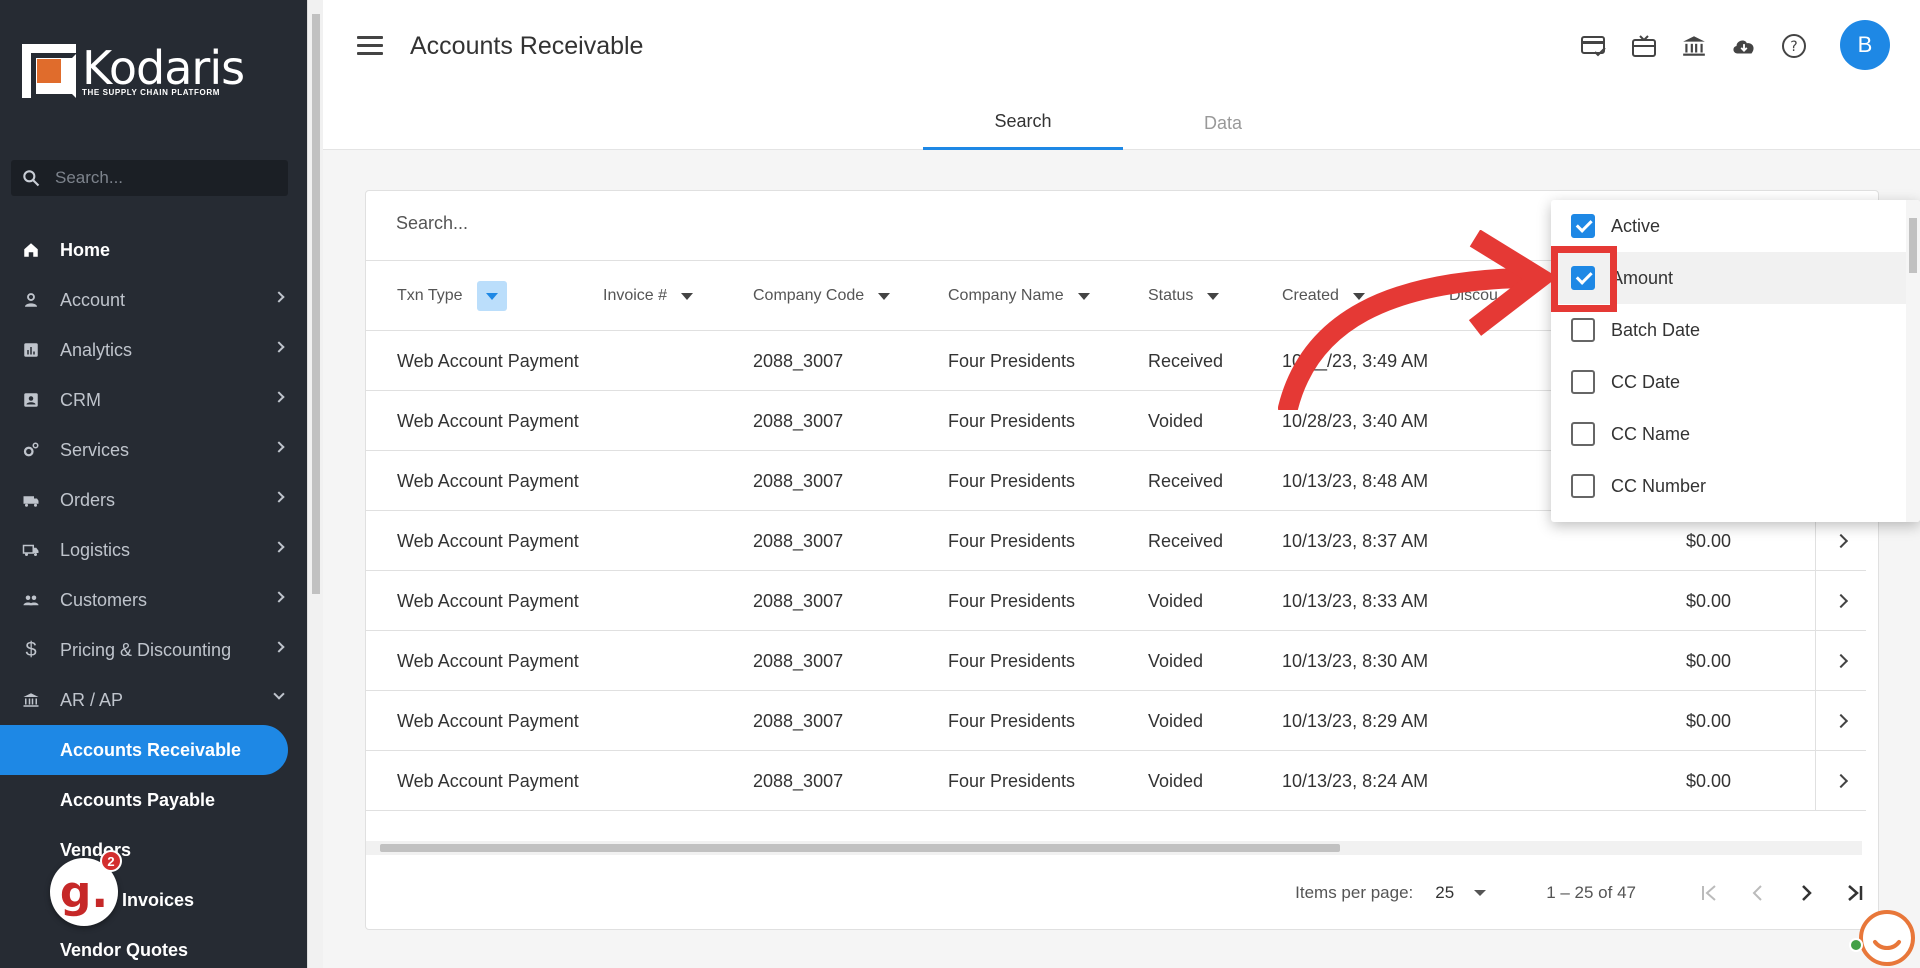 The width and height of the screenshot is (1920, 968). I want to click on brand-tagline: THE SUPPLY CHAIN PLATFORM, so click(151, 92).